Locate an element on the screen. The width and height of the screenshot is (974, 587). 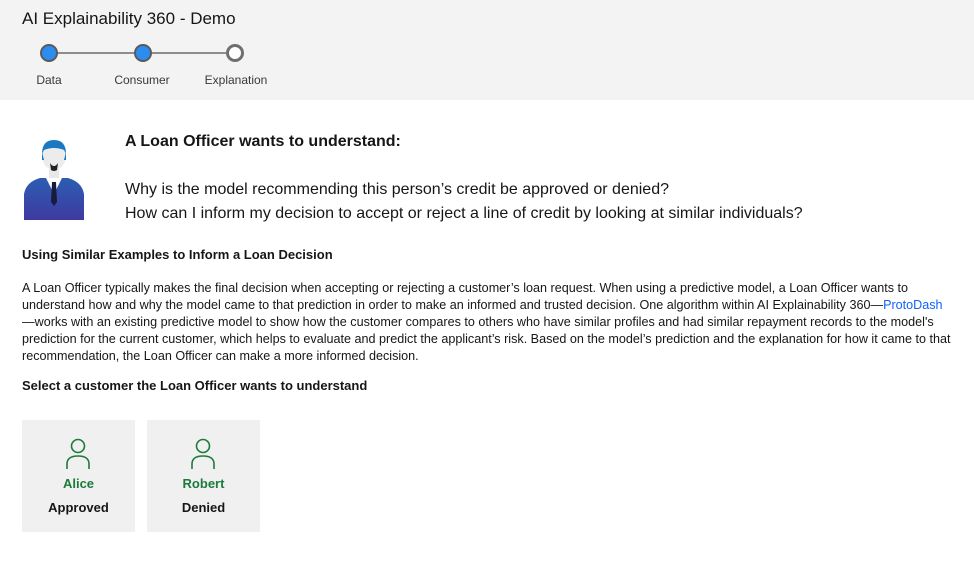
customer-card-robert: Robert Denied is located at coordinates (203, 476).